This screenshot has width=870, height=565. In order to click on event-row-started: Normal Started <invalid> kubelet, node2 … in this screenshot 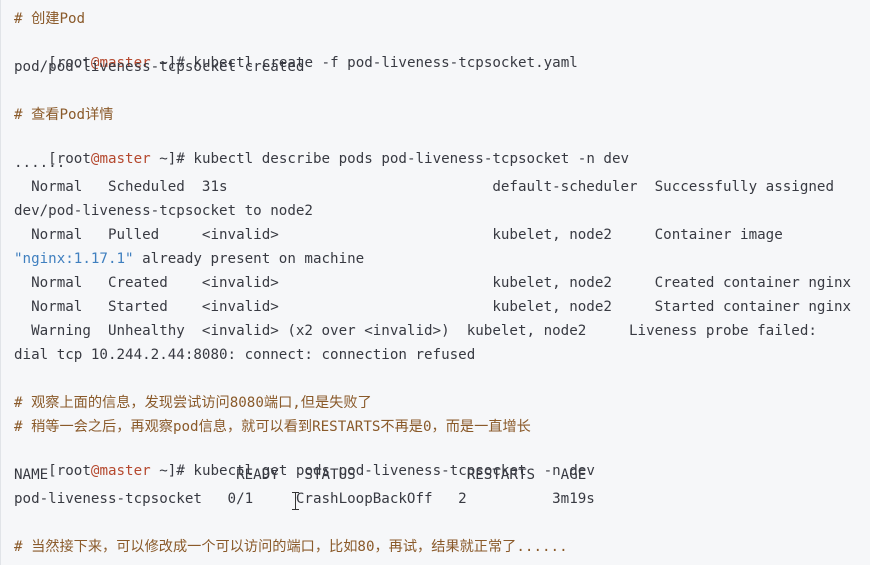, I will do `click(433, 307)`.